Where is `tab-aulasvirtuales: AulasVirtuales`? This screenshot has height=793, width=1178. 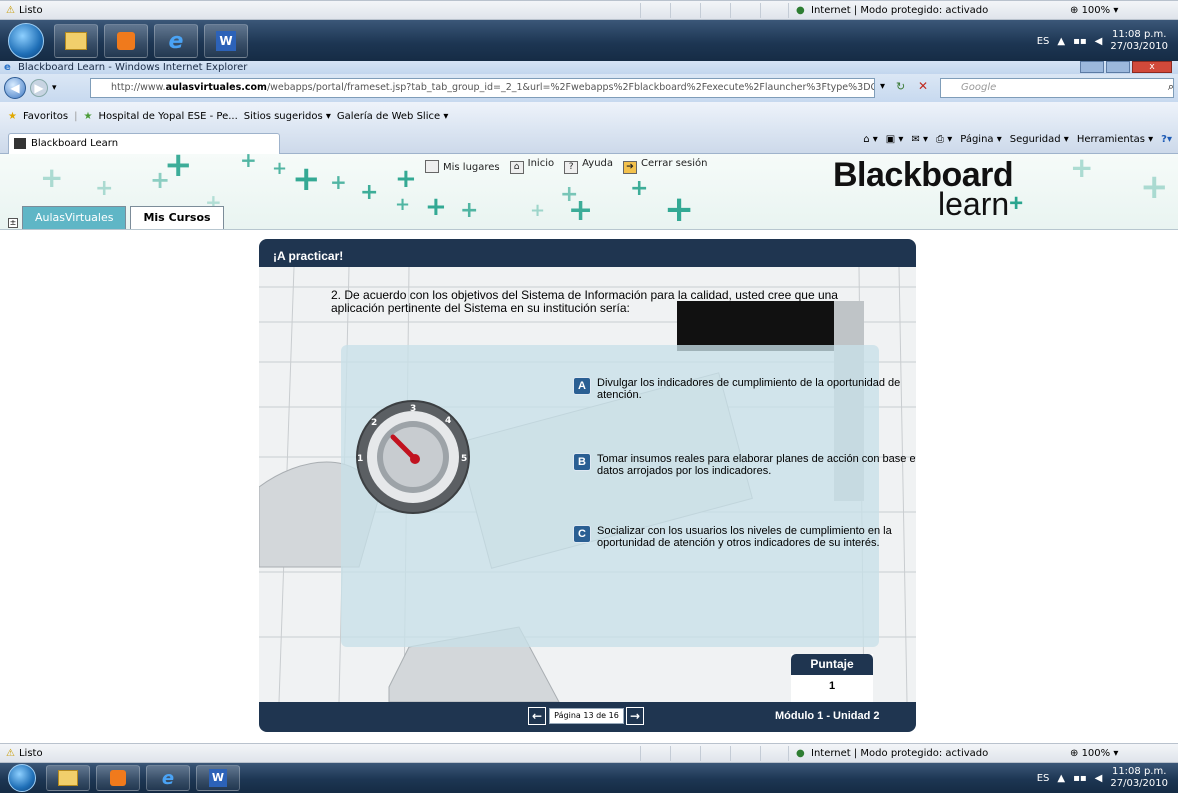 tab-aulasvirtuales: AulasVirtuales is located at coordinates (74, 217).